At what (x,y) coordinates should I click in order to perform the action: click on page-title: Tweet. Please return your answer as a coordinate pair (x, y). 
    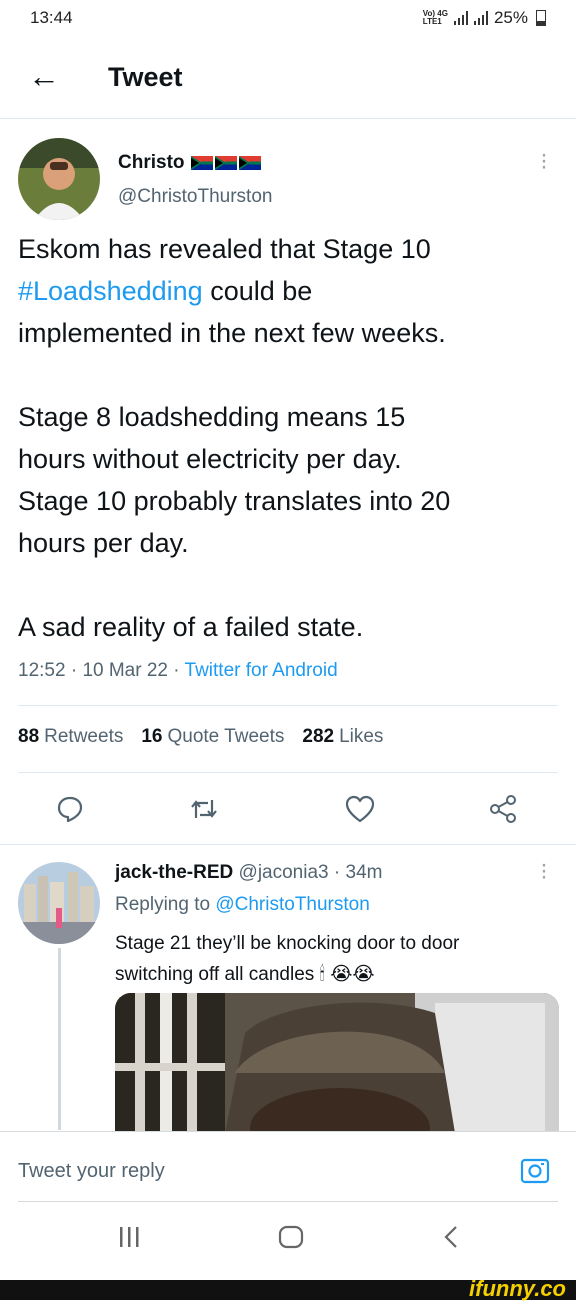
    Looking at the image, I should click on (145, 77).